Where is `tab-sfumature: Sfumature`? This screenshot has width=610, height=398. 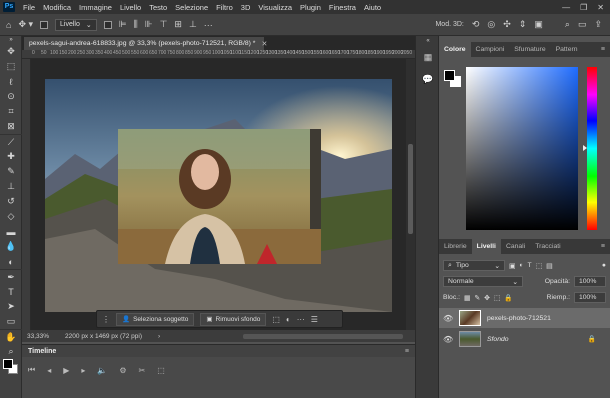
tab-sfumature: Sfumature is located at coordinates (529, 49).